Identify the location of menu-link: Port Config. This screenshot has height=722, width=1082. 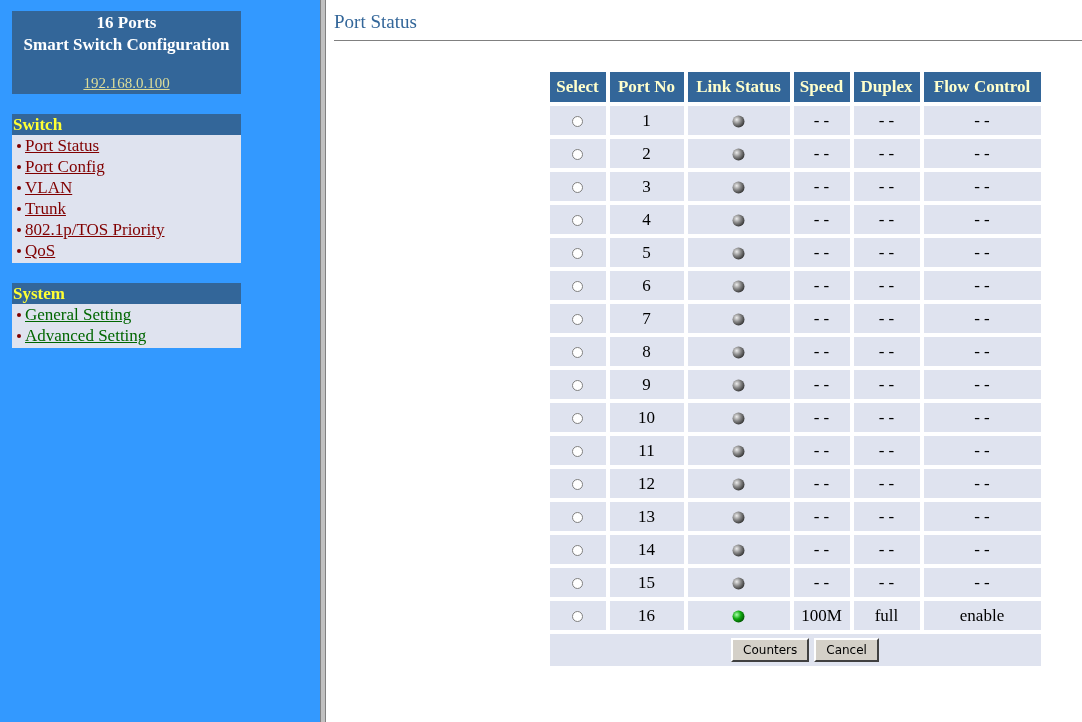
(65, 166).